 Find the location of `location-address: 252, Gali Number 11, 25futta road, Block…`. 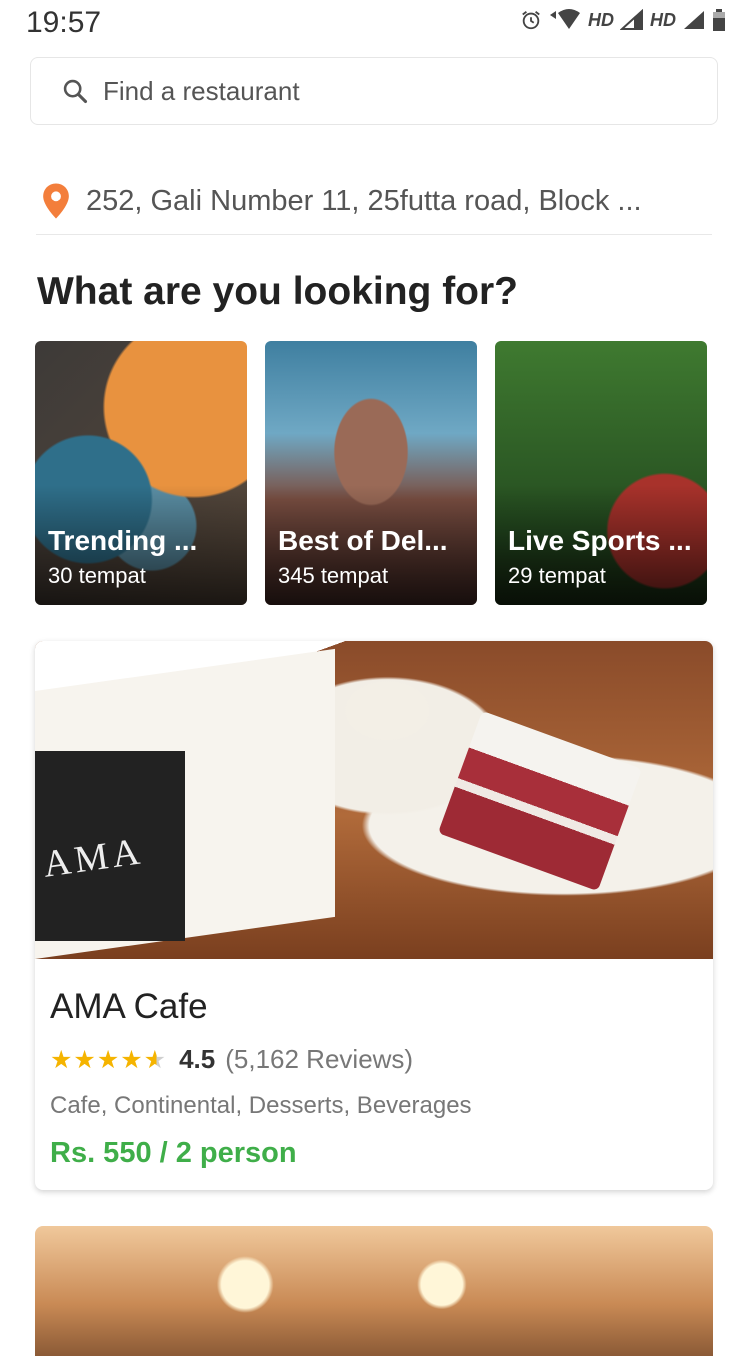

location-address: 252, Gali Number 11, 25futta road, Block… is located at coordinates (364, 200).